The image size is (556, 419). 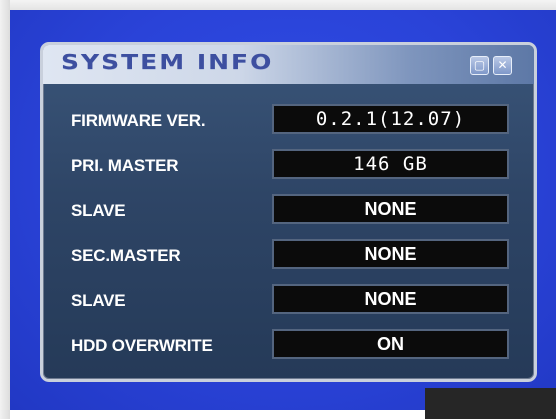 I want to click on firmware-value: 0.2.1(12.07), so click(x=390, y=119).